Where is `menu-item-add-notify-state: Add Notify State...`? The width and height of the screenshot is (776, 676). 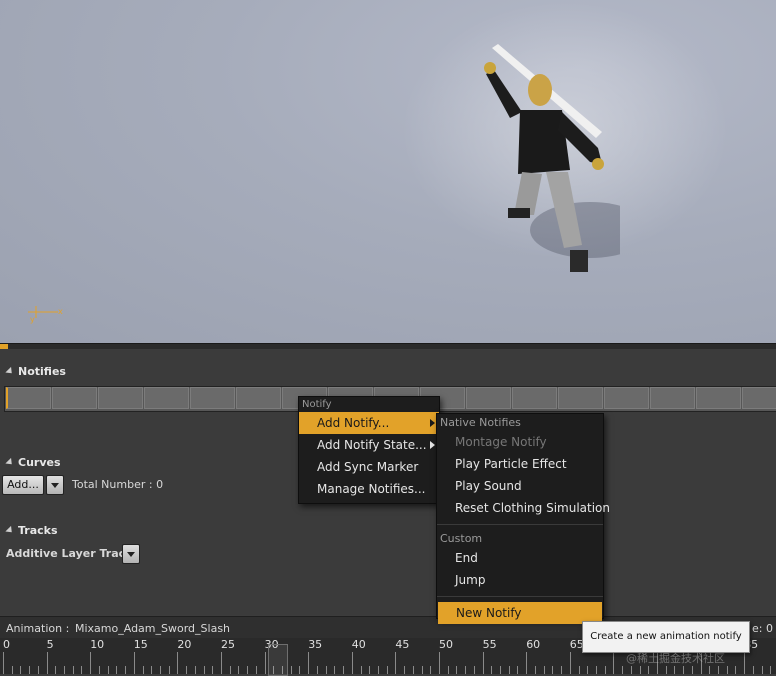 menu-item-add-notify-state: Add Notify State... is located at coordinates (369, 445).